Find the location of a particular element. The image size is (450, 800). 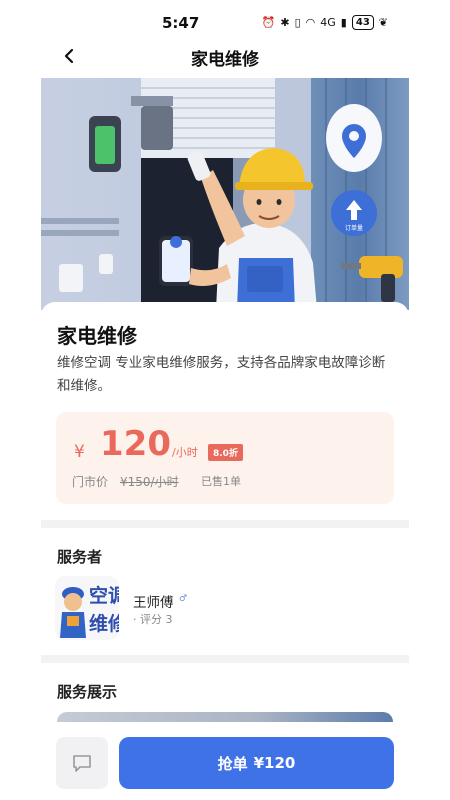

signal-icon: ▮ is located at coordinates (343, 22).